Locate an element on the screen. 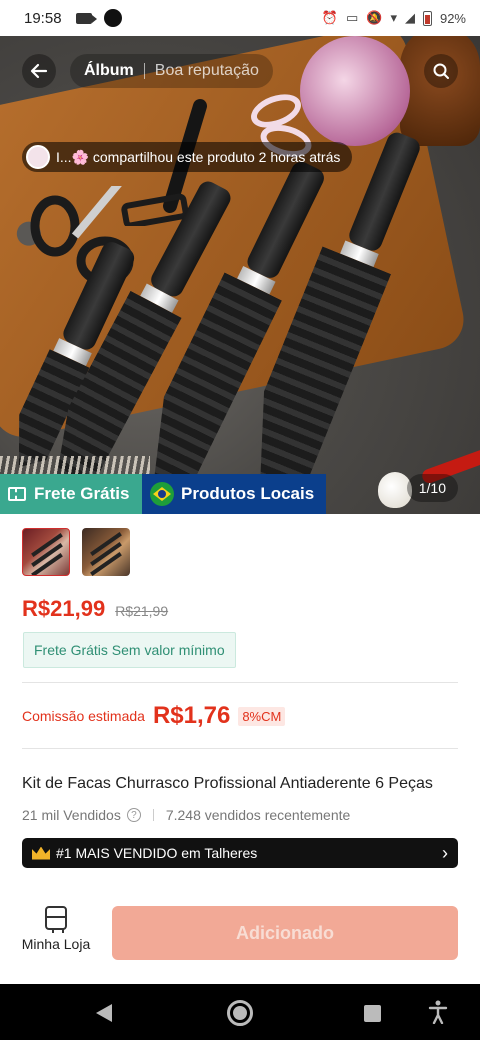  alarm-icon: ⏰ is located at coordinates (329, 17).